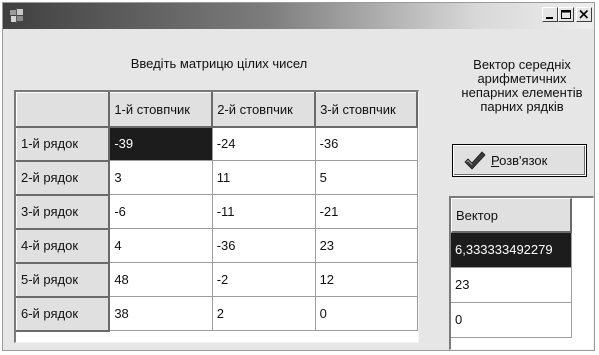 The image size is (599, 355). Describe the element at coordinates (161, 143) in the screenshot. I see `matrix-cell: -39` at that location.